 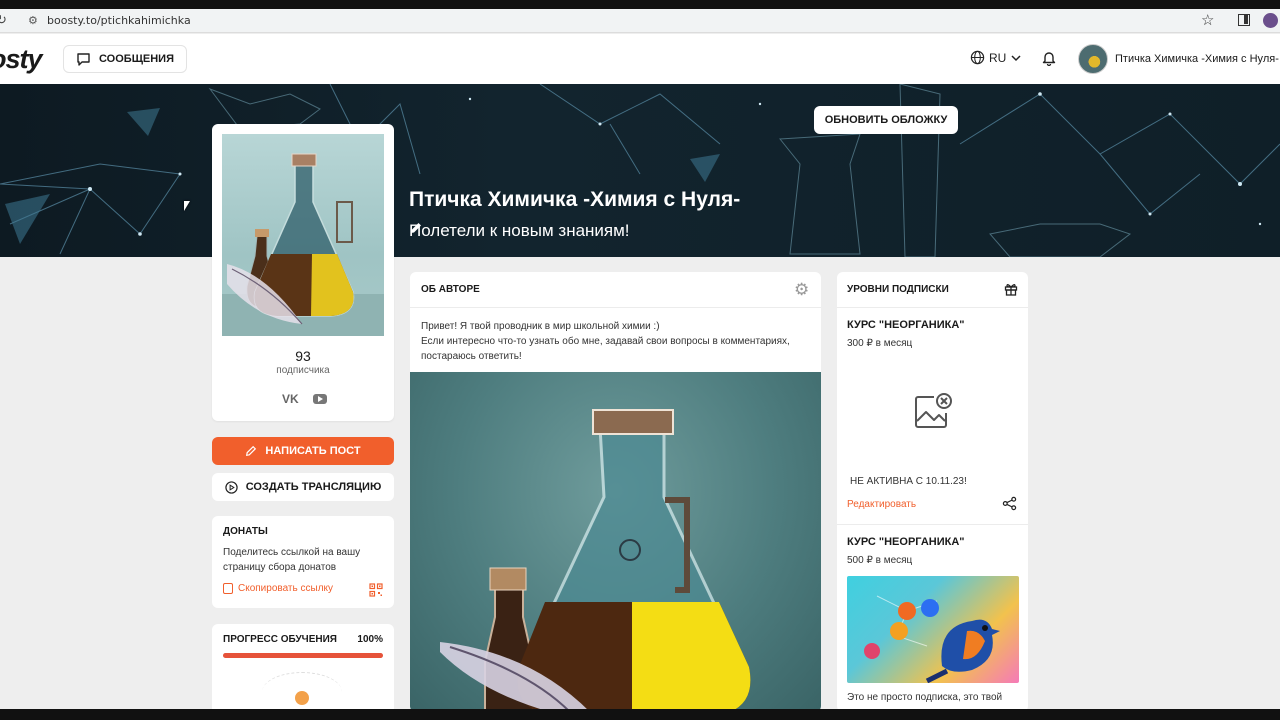 I want to click on no-image-icon, so click(x=933, y=410).